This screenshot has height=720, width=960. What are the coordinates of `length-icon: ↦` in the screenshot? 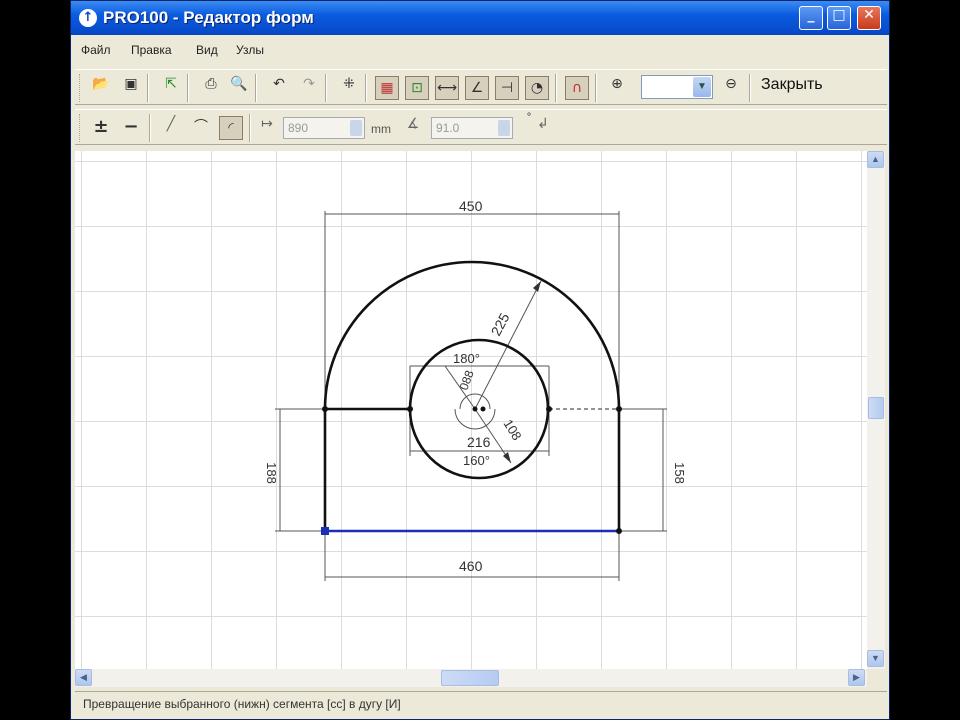 It's located at (267, 124).